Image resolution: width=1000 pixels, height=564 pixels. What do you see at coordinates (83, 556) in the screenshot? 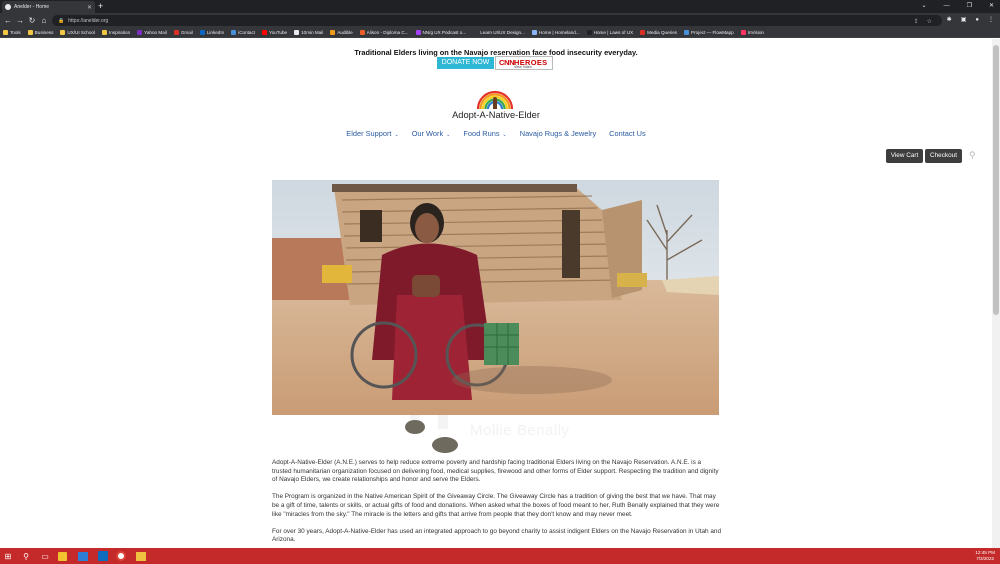
I see `mail-icon` at bounding box center [83, 556].